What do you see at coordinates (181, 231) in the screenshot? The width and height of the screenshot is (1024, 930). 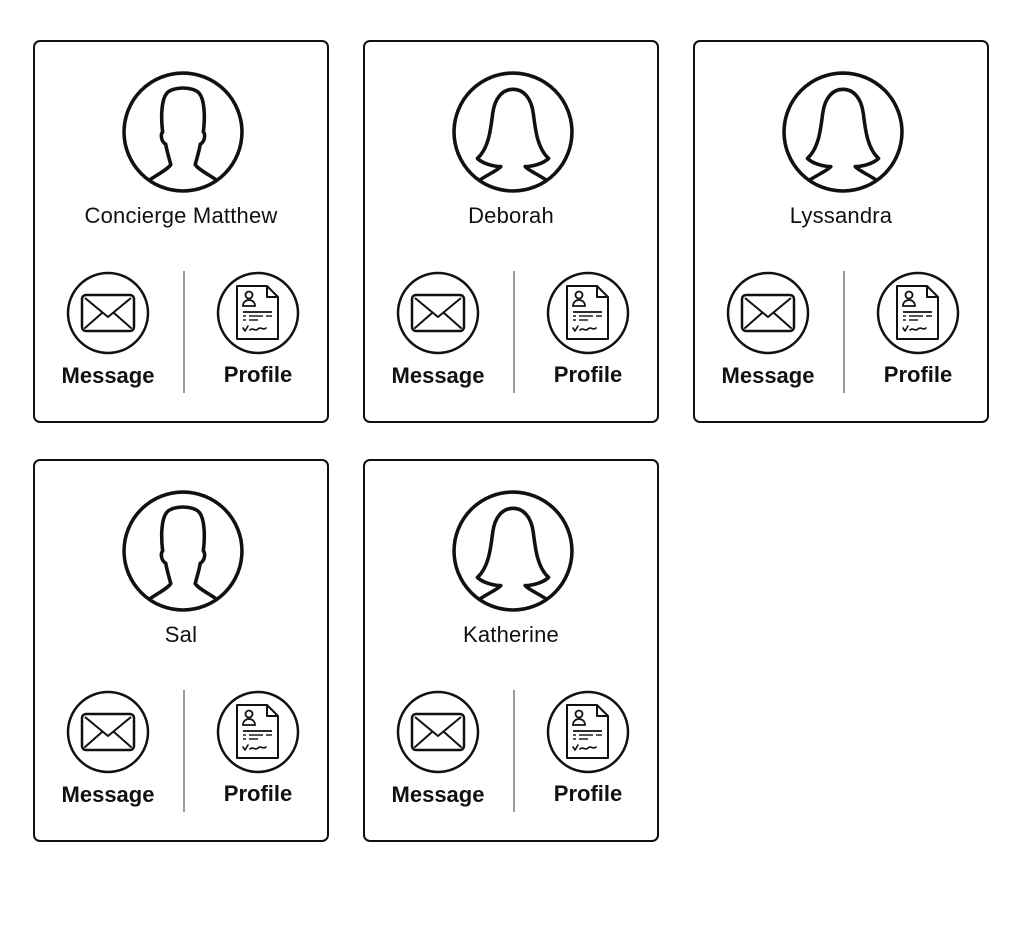 I see `contact-card: Concierge Matthew Message Profile` at bounding box center [181, 231].